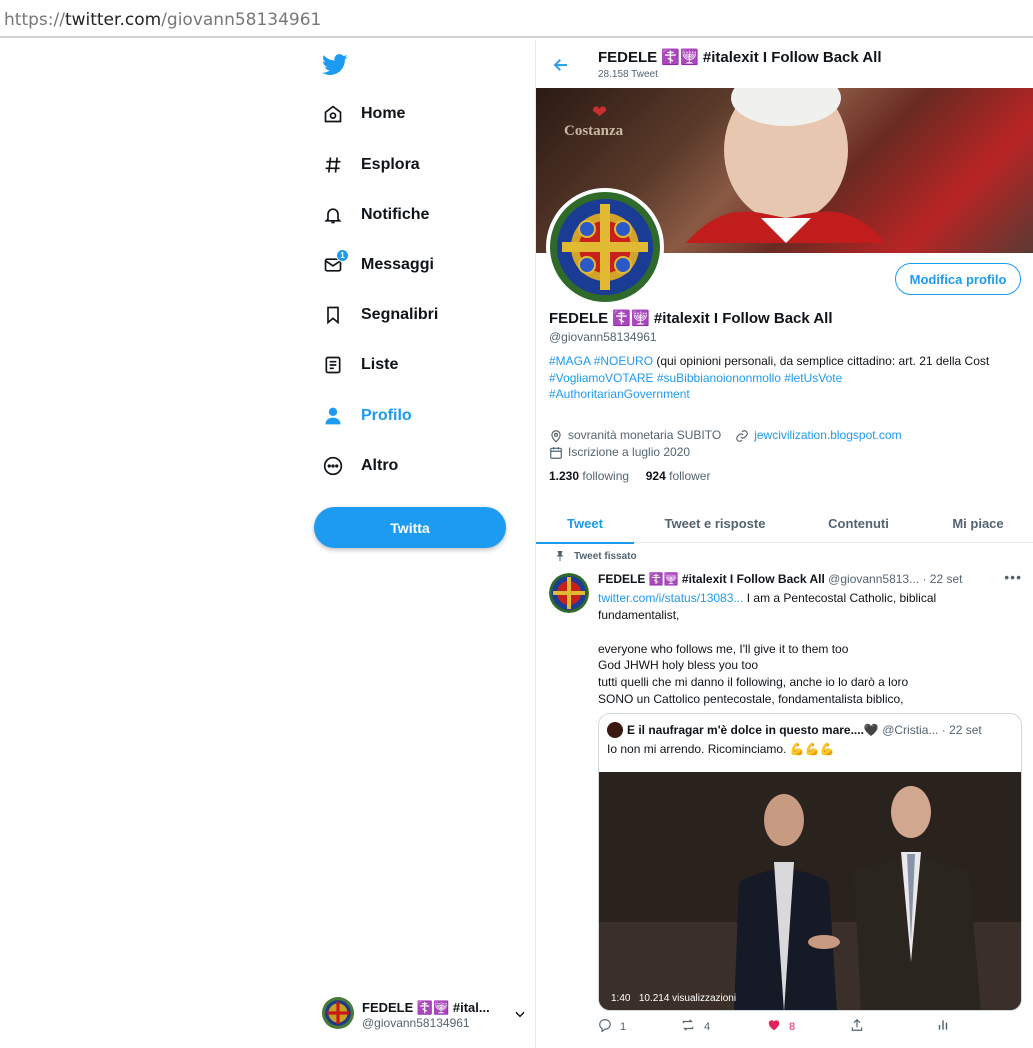 Image resolution: width=1033 pixels, height=1048 pixels. I want to click on bio-hashtags-line3: #AuthoritarianGovernment, so click(784, 394).